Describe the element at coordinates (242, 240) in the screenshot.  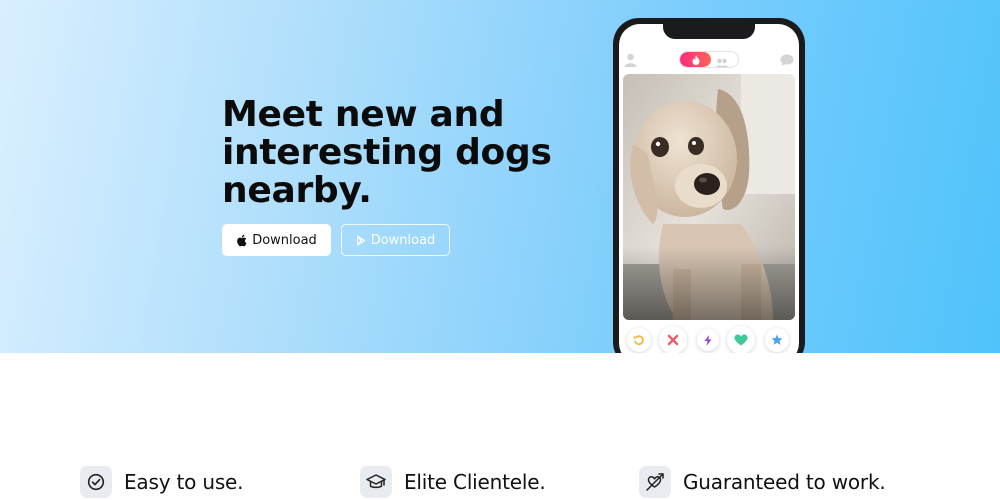
I see `apple-icon` at that location.